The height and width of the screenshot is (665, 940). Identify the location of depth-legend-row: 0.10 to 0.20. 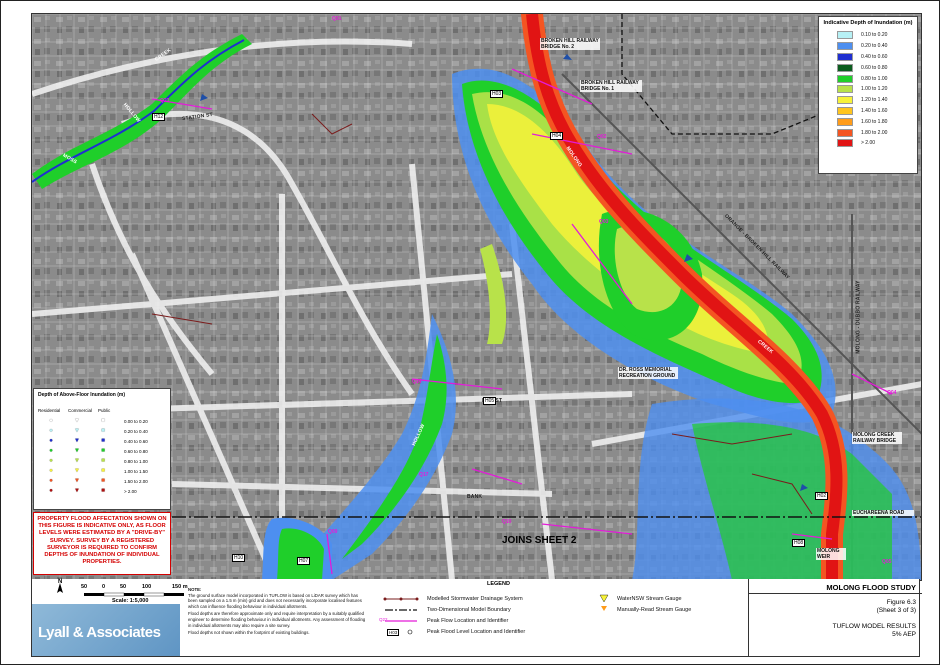
(868, 35).